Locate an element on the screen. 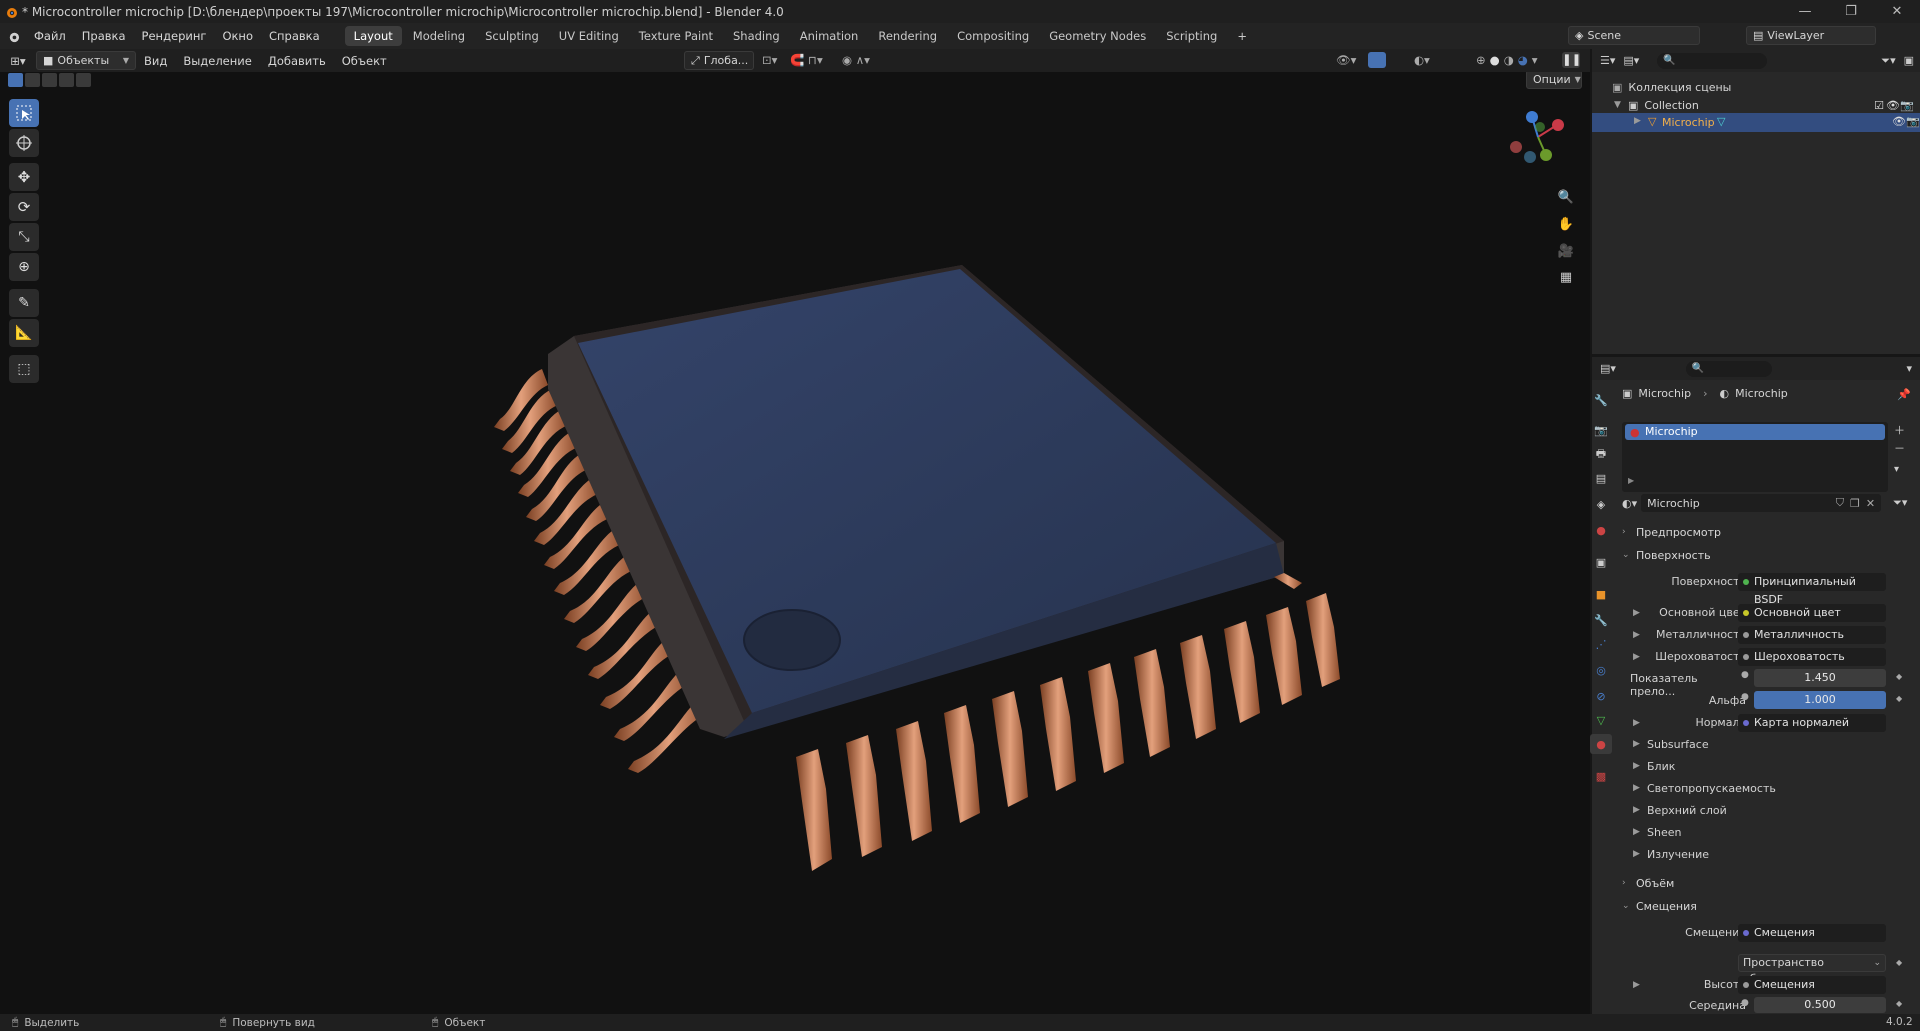  space-dropdown: Пространство объекта ⌄ is located at coordinates (1812, 969).